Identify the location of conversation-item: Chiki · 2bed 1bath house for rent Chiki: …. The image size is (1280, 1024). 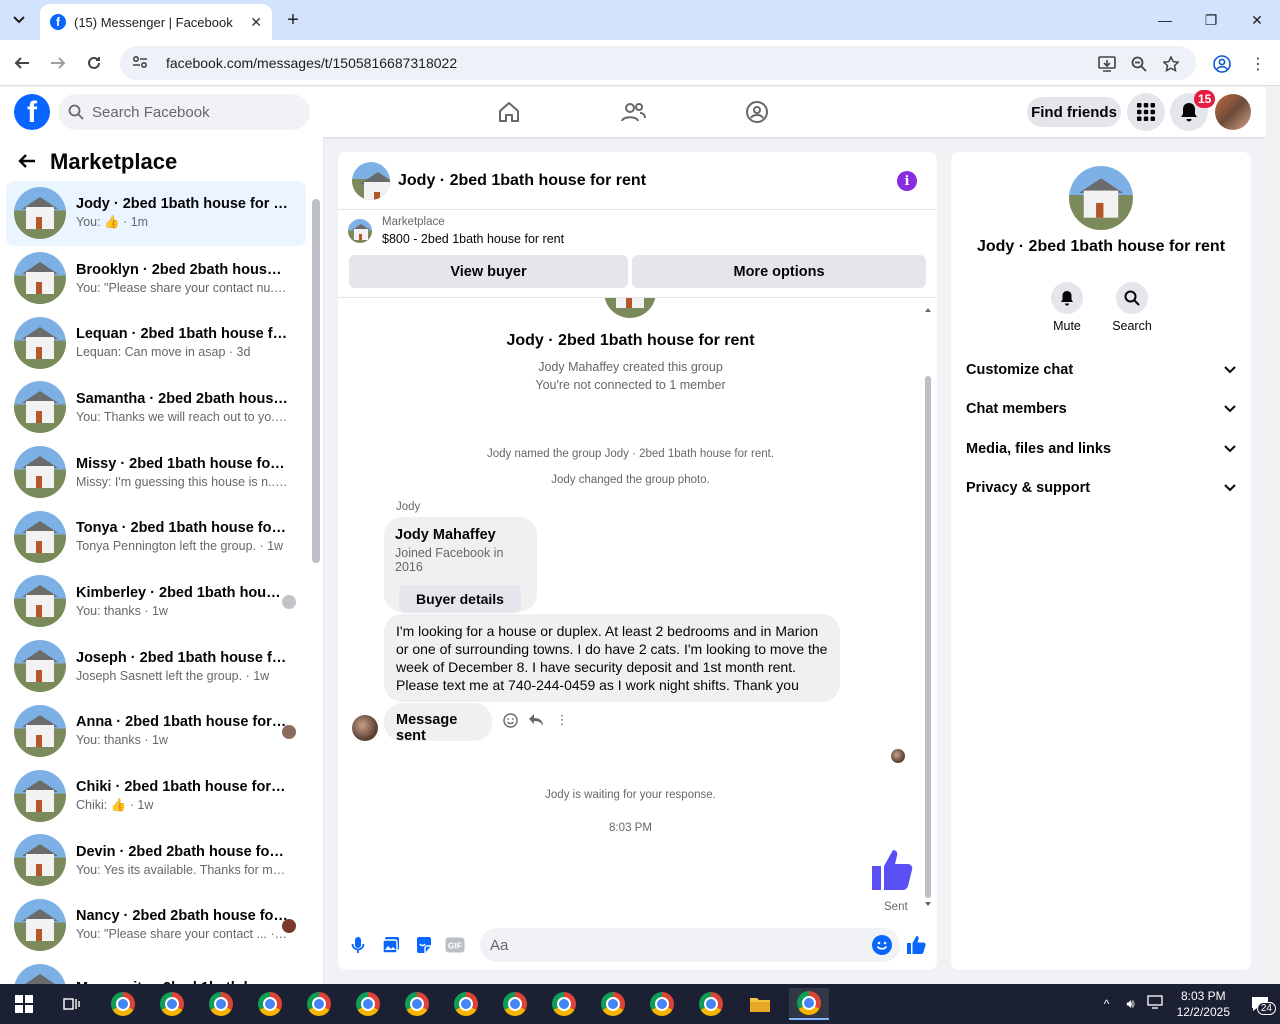
(156, 795).